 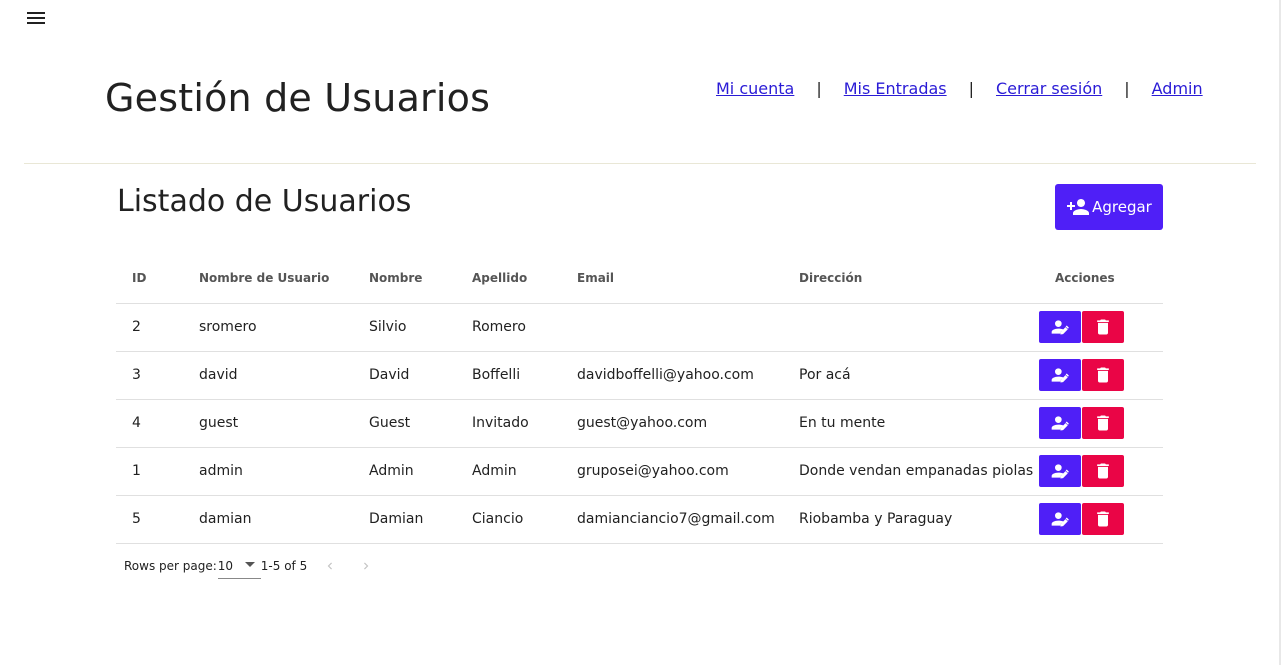 What do you see at coordinates (1101, 279) in the screenshot?
I see `column-header-acciones: Acciones` at bounding box center [1101, 279].